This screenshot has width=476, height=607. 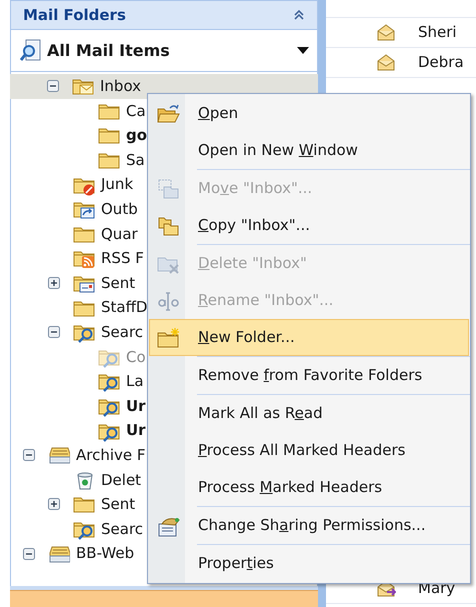 I want to click on menu-item: Process All Marked Headers, so click(x=309, y=450).